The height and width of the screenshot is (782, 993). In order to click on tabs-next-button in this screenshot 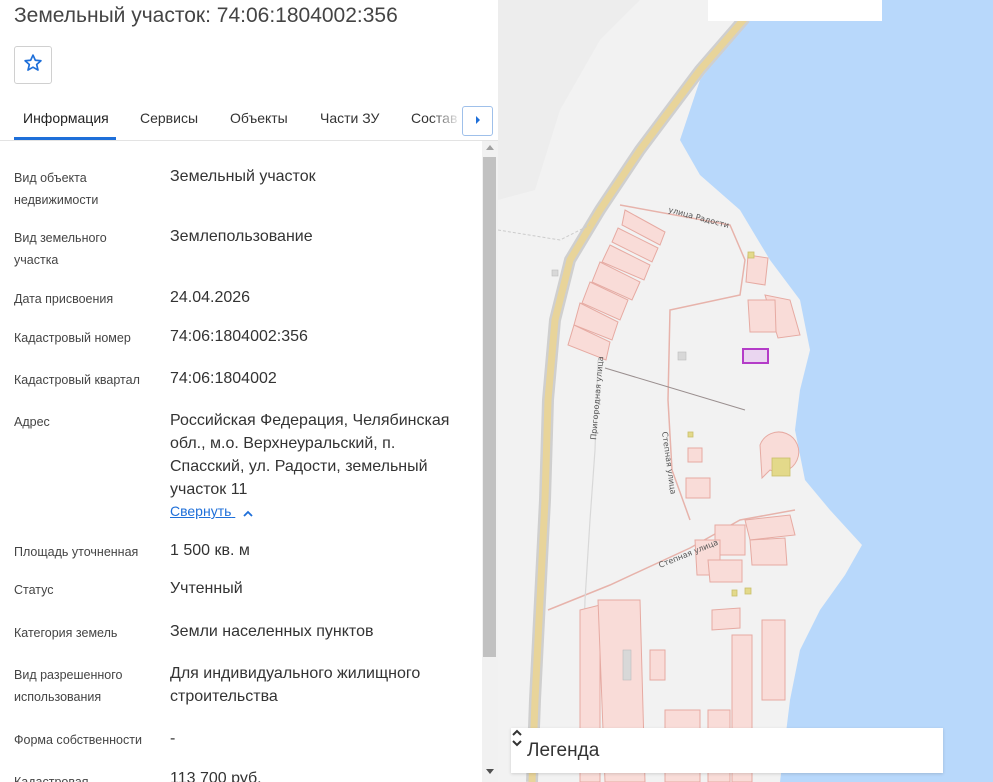, I will do `click(477, 121)`.